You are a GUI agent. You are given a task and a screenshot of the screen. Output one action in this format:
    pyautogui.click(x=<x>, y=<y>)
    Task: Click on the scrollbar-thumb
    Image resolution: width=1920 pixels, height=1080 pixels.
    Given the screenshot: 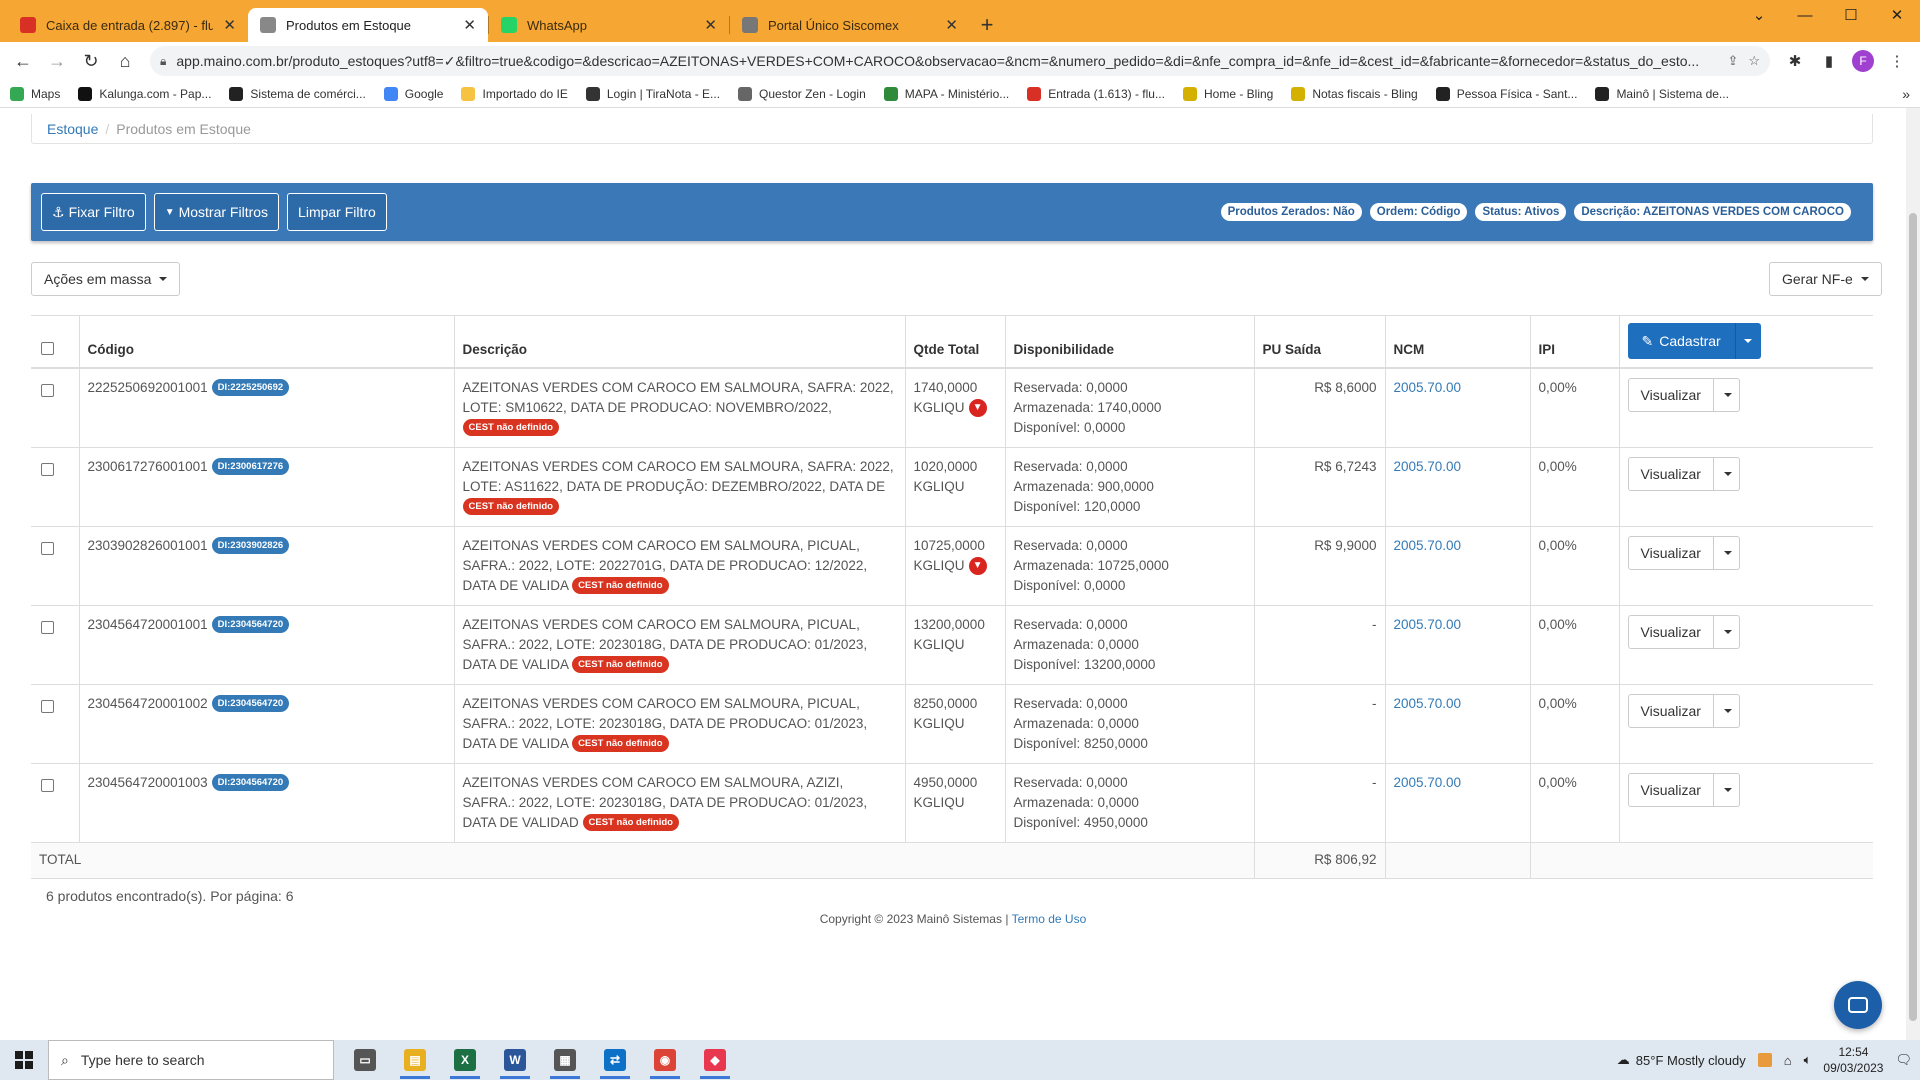 What is the action you would take?
    pyautogui.click(x=1913, y=617)
    